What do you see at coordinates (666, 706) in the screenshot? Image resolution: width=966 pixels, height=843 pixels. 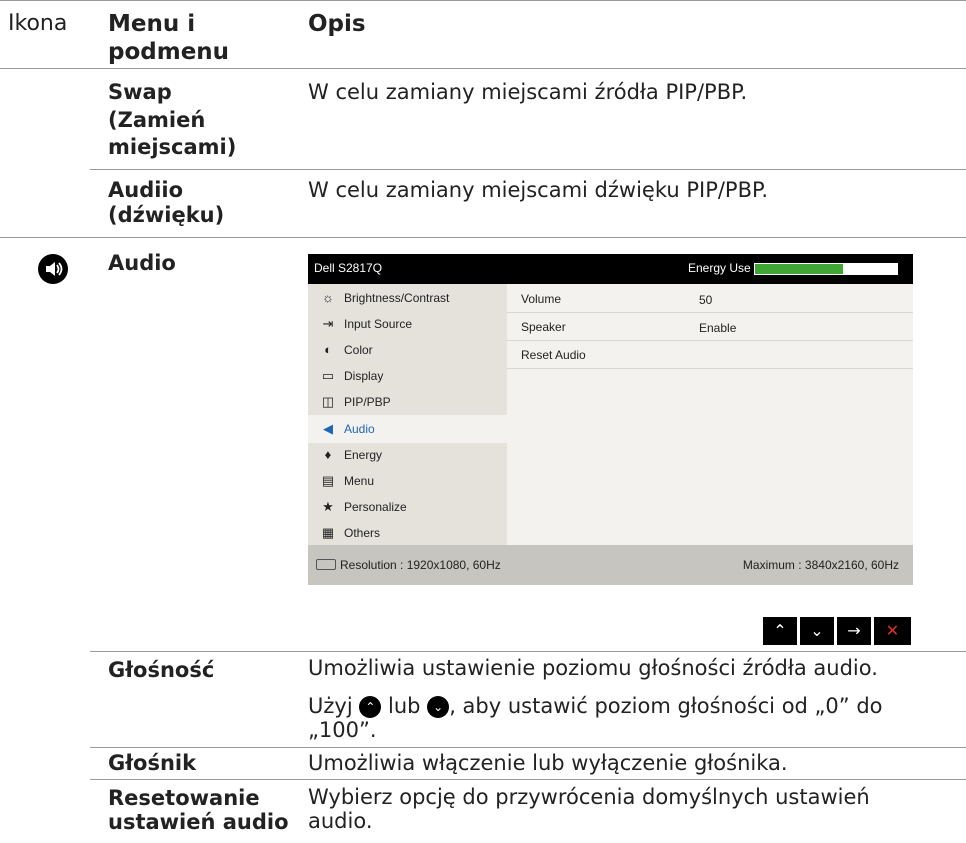 I see `desc-range-text: , aby ustawić poziom głośności od „0” do` at bounding box center [666, 706].